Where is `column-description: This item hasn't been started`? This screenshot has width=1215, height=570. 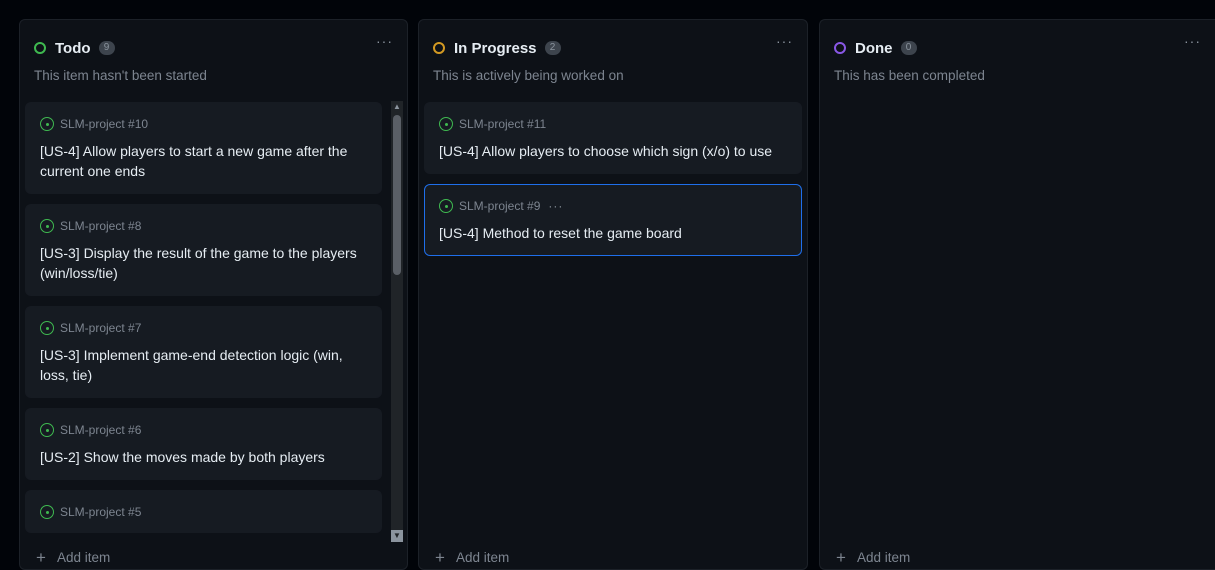
column-description: This item hasn't been started is located at coordinates (120, 75).